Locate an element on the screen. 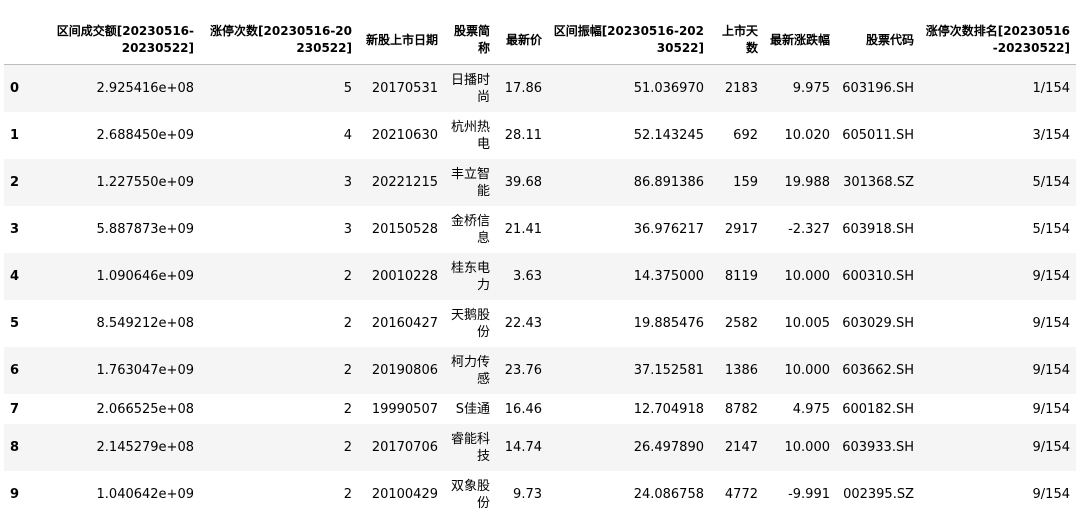 This screenshot has height=520, width=1080. latest-price-cell: 21.41 is located at coordinates (523, 229).